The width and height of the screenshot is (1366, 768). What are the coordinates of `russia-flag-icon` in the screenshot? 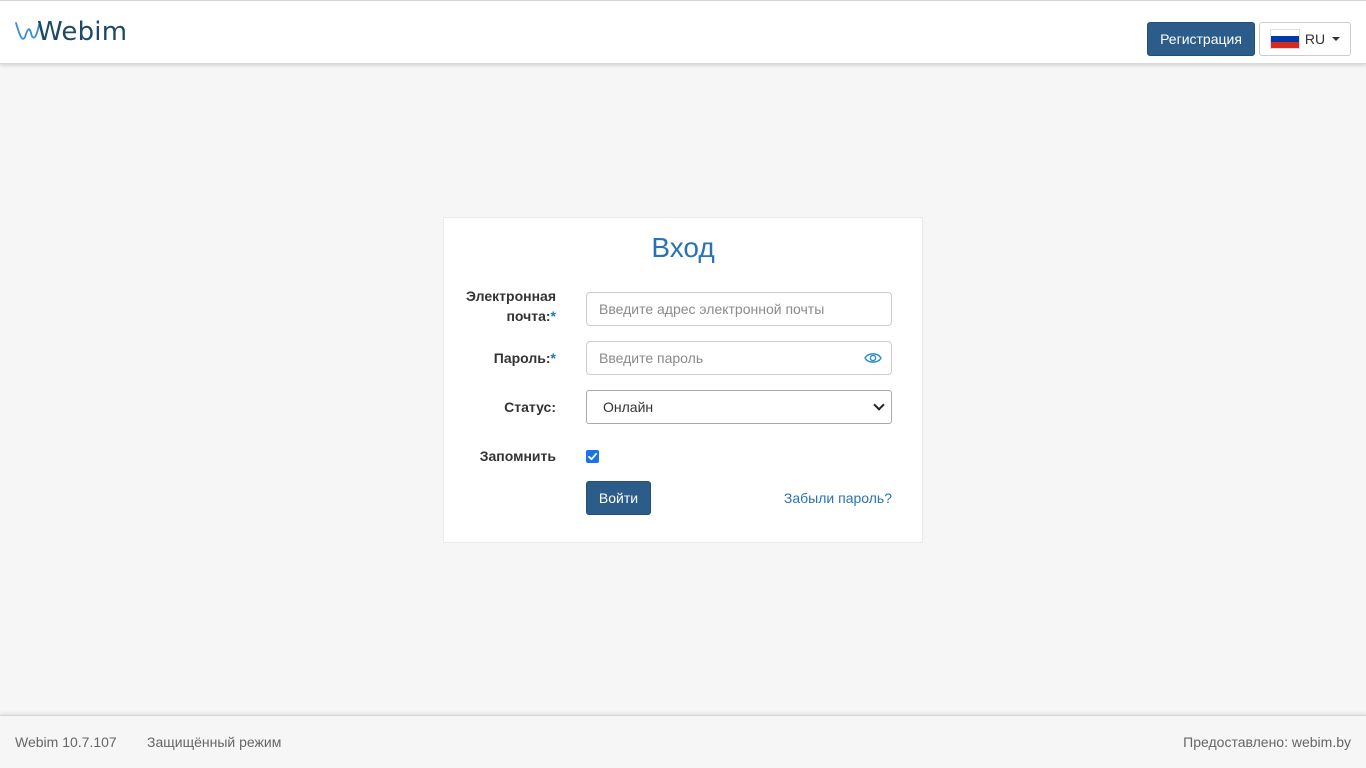 It's located at (1284, 39).